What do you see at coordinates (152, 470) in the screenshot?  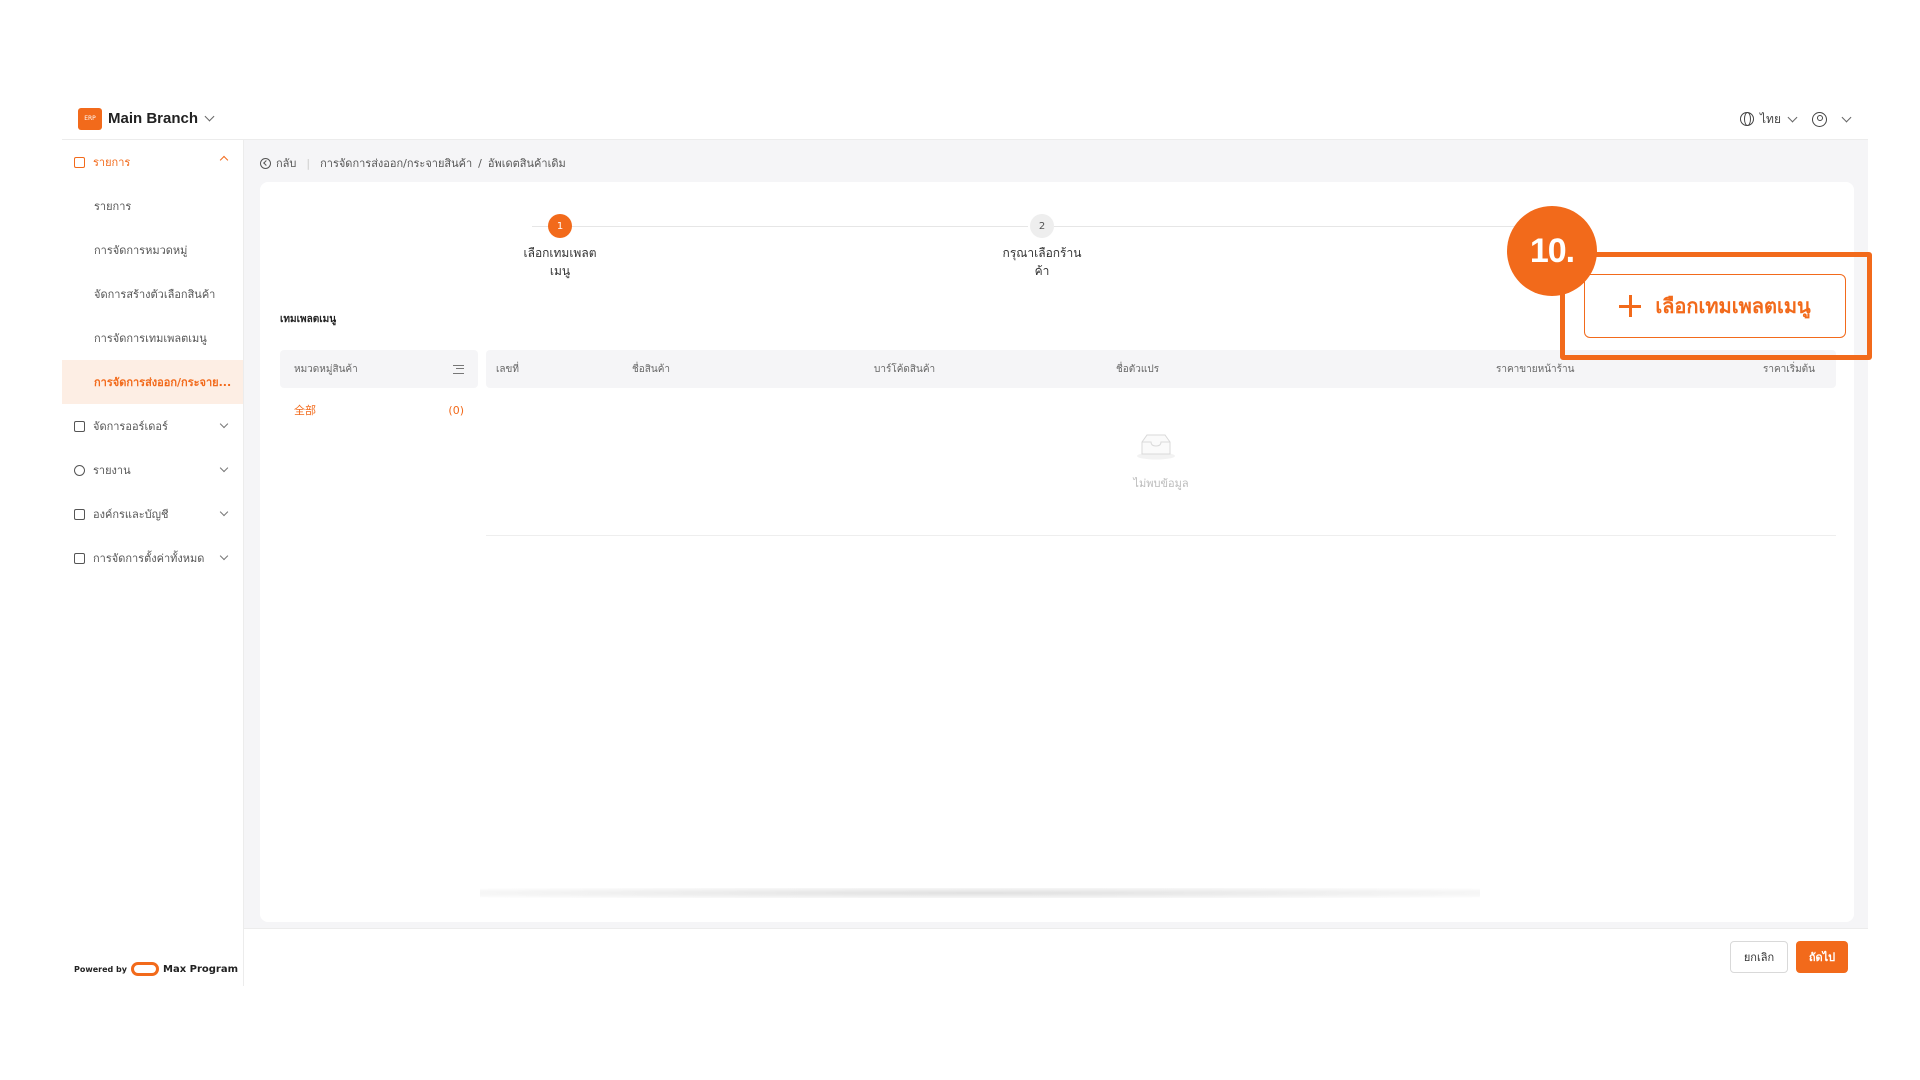 I see `sidebar-group-reports: รายงาน` at bounding box center [152, 470].